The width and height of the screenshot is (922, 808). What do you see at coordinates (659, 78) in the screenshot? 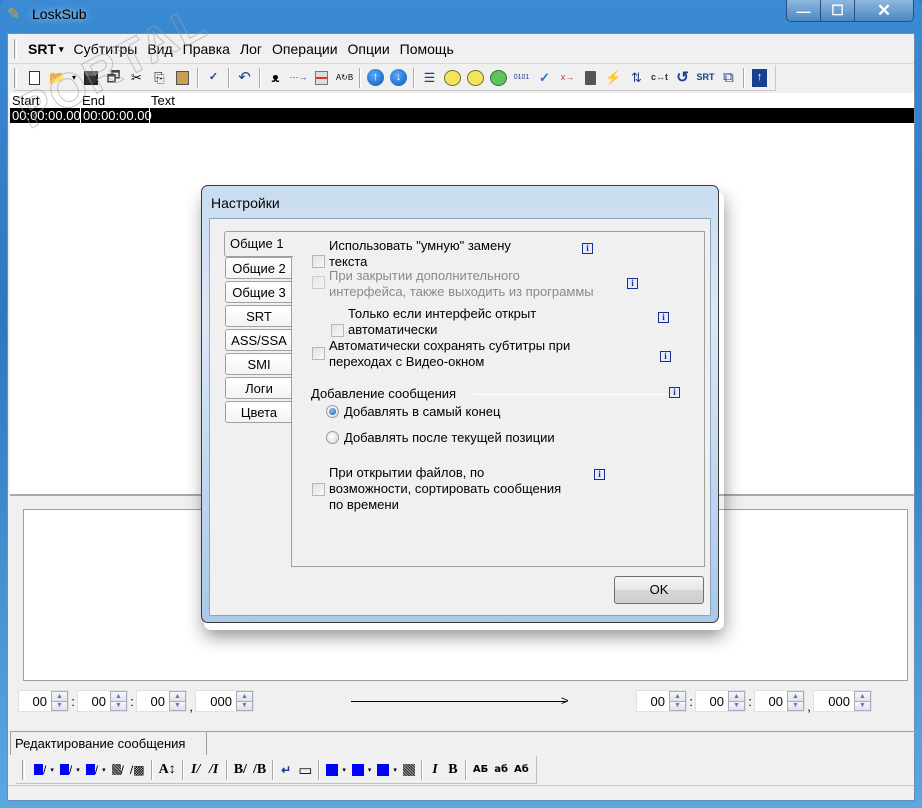
I see `convert-codepage-button: c↔t` at bounding box center [659, 78].